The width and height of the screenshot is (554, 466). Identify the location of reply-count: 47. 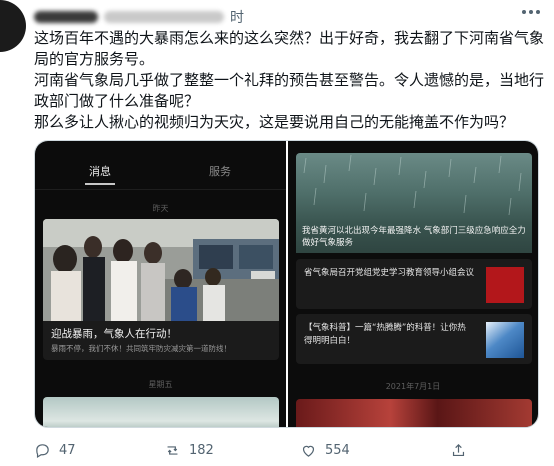
(67, 450).